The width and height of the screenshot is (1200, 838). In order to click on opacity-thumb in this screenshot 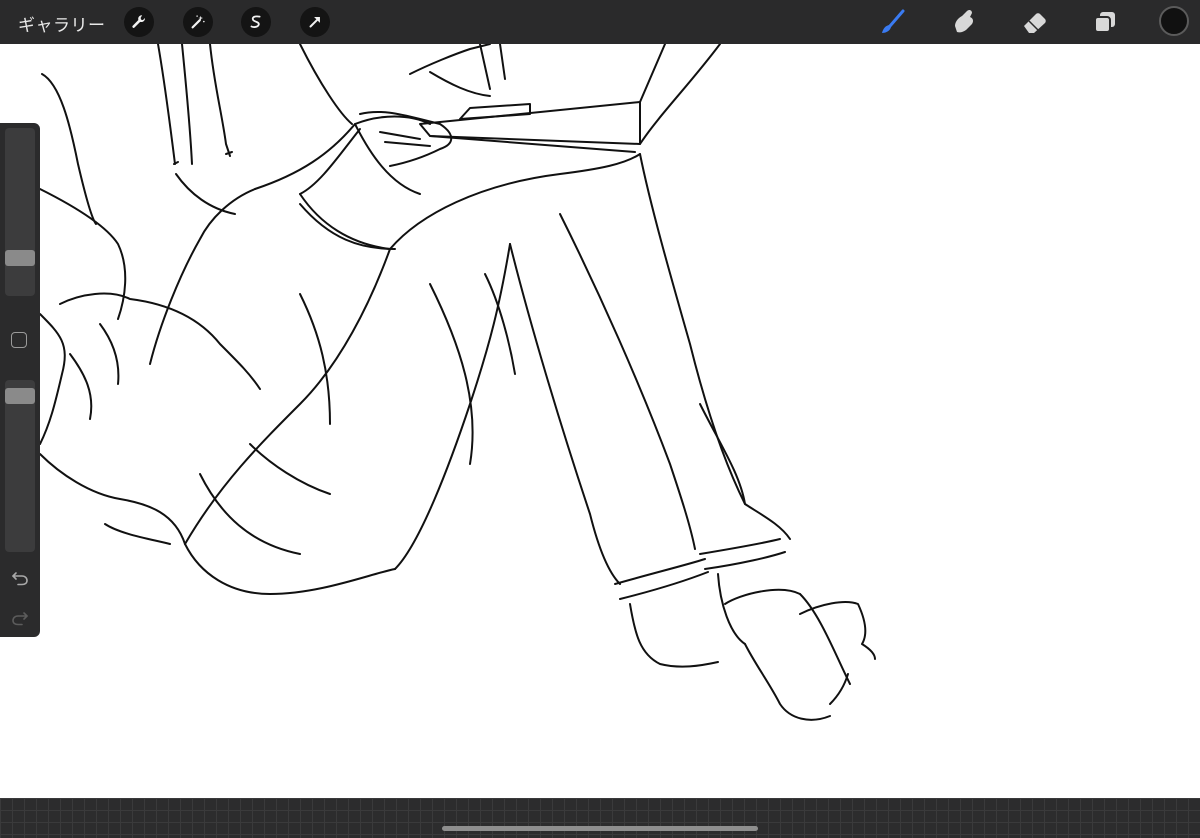, I will do `click(20, 396)`.